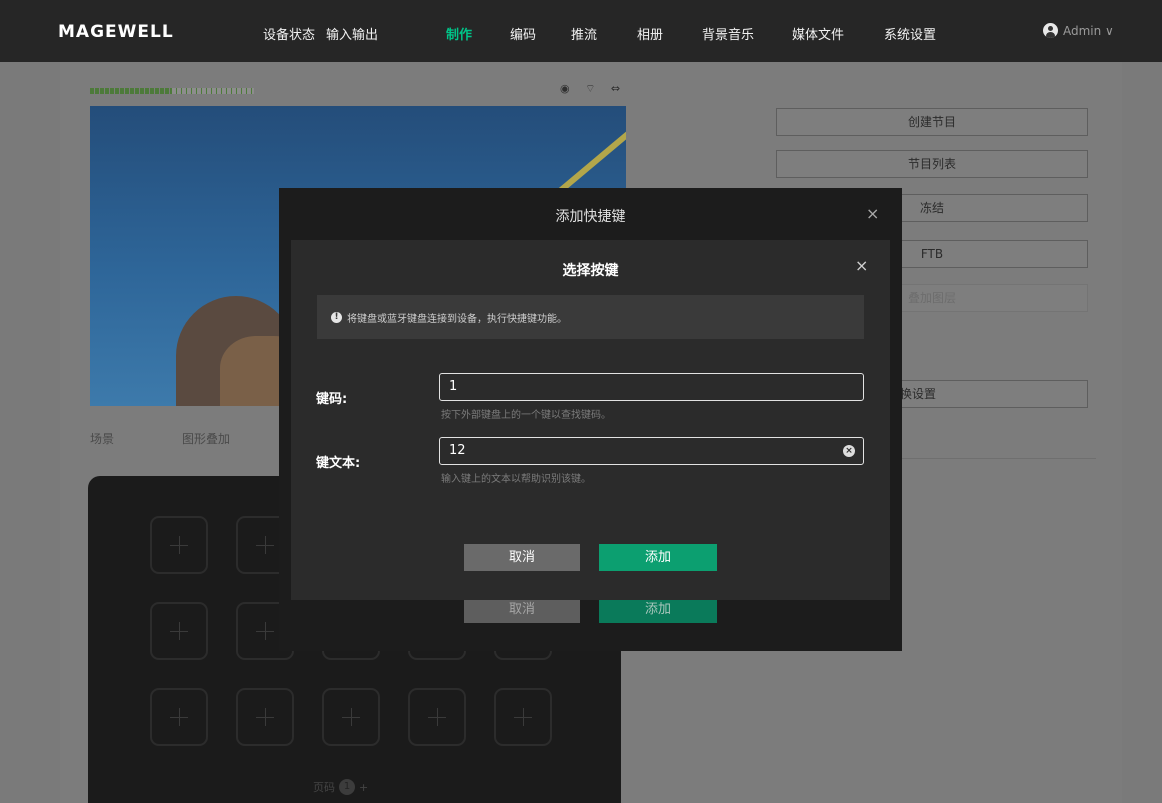  I want to click on user-menu: Admin ∨, so click(1078, 30).